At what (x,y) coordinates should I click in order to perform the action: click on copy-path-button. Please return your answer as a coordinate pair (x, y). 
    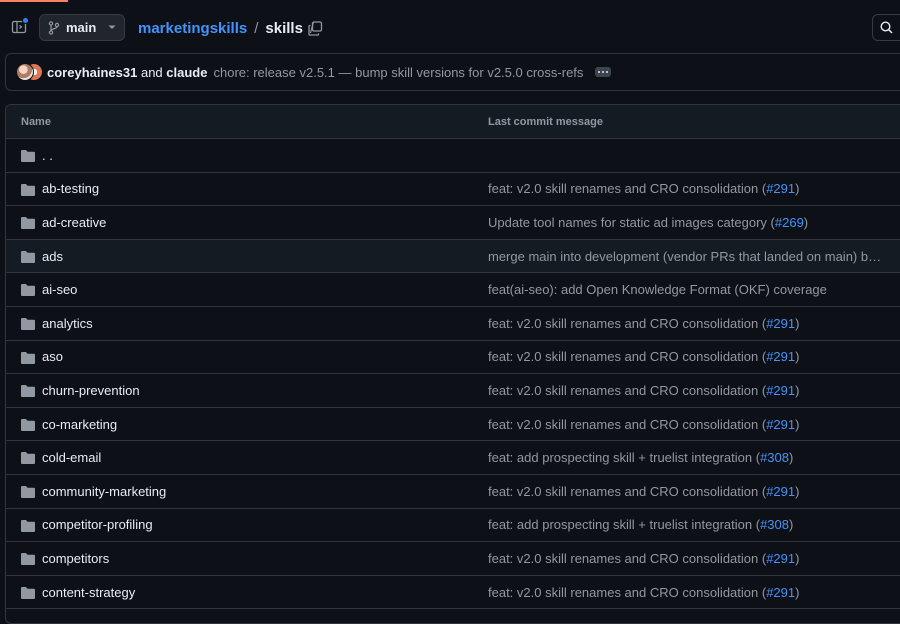
    Looking at the image, I should click on (315, 28).